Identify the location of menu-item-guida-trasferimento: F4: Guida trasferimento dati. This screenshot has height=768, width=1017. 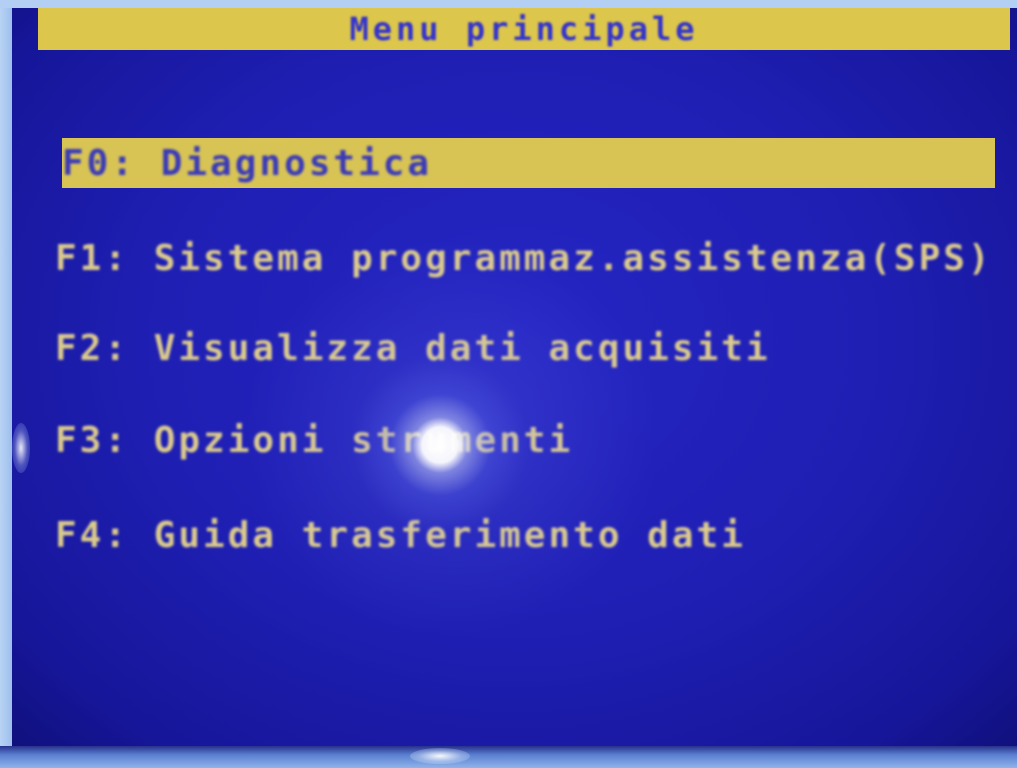
(527, 535).